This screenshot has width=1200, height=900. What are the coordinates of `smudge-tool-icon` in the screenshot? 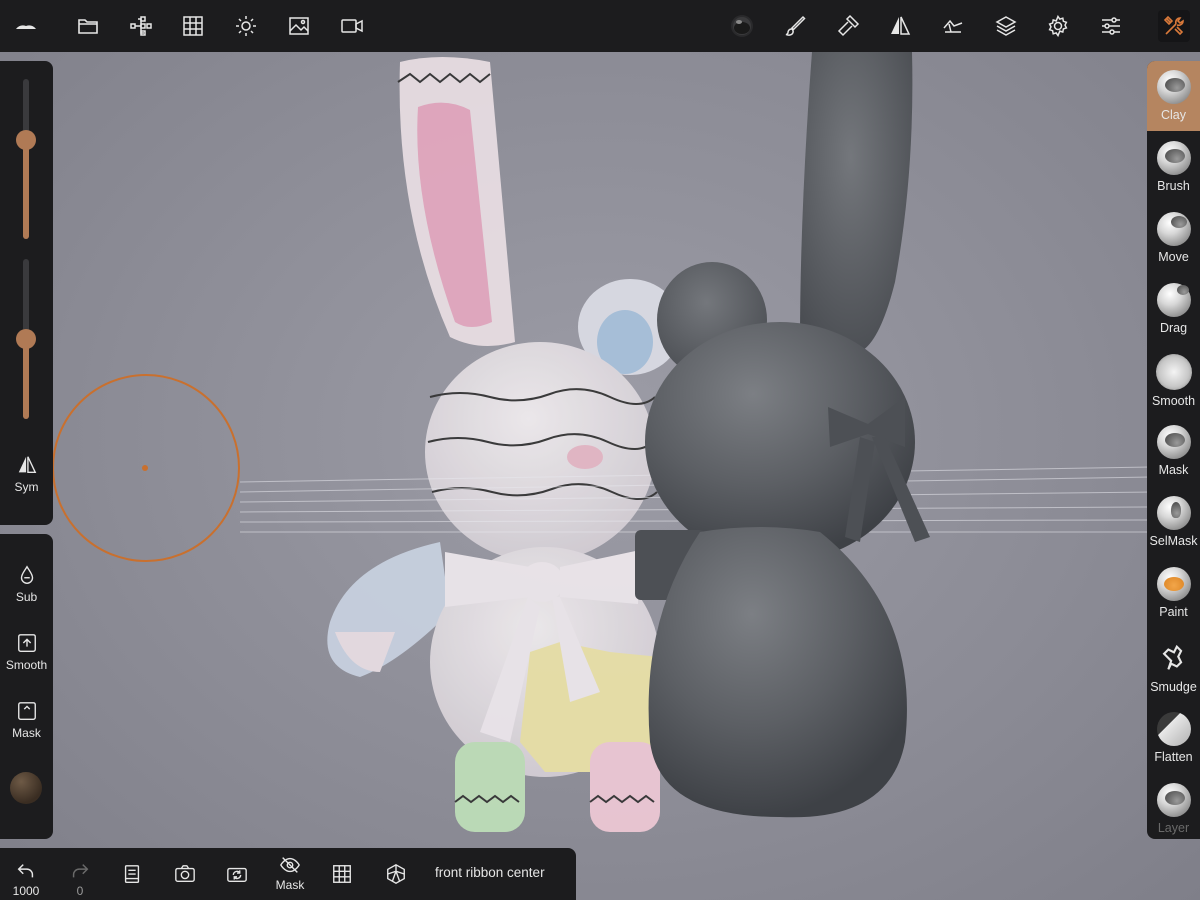 It's located at (1172, 657).